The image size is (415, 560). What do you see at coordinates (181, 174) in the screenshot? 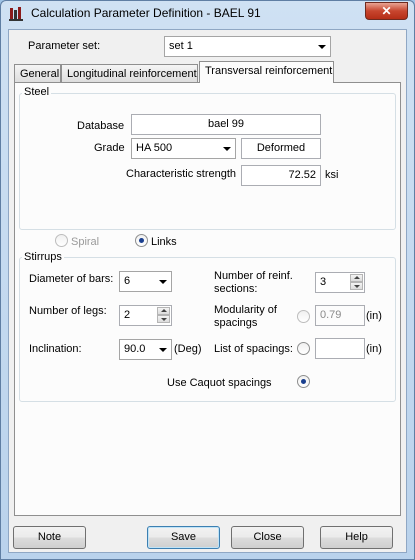
I see `characteristic-strength-label: Characteristic strength` at bounding box center [181, 174].